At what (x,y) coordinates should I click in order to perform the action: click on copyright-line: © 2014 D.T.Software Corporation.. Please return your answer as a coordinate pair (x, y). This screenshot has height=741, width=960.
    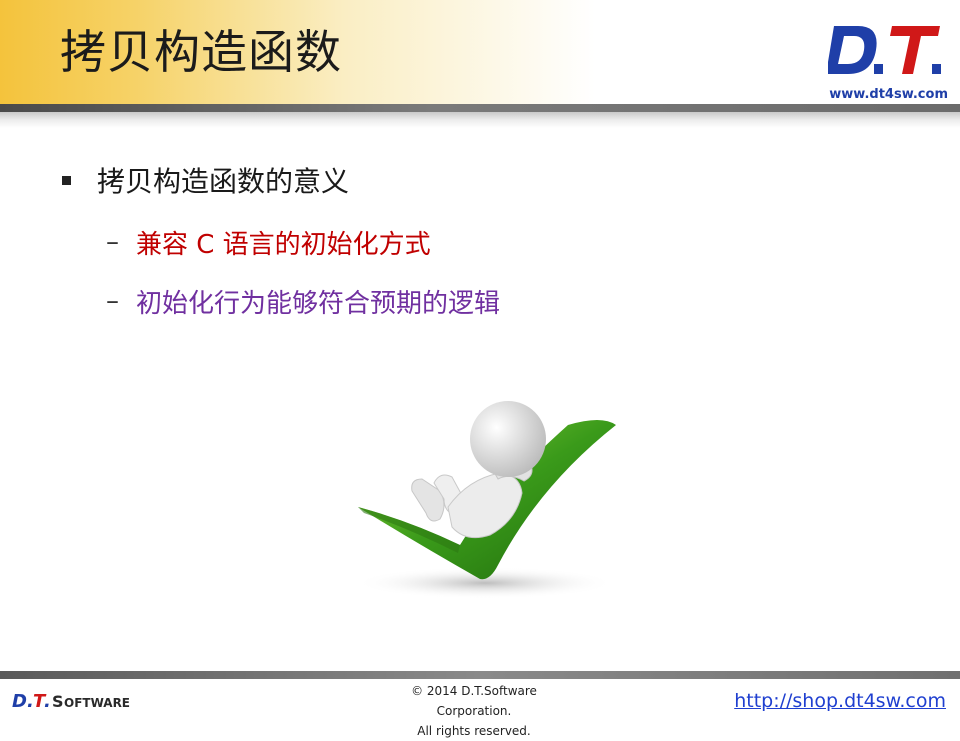
    Looking at the image, I should click on (474, 701).